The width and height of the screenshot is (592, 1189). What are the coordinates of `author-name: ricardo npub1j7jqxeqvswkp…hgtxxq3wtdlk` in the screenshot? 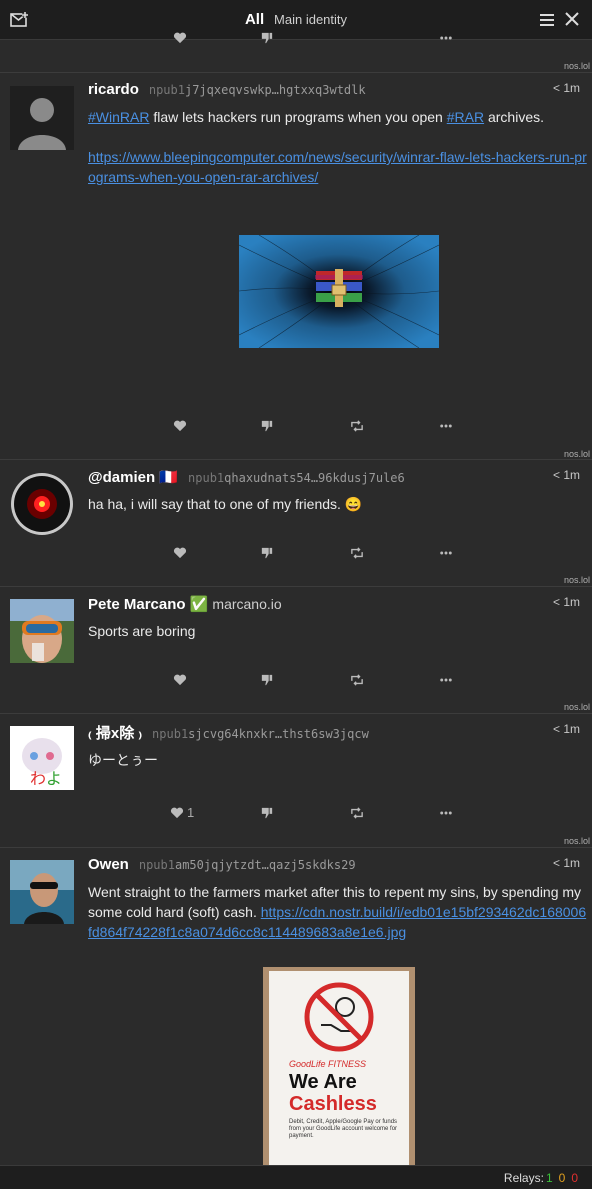 It's located at (227, 89).